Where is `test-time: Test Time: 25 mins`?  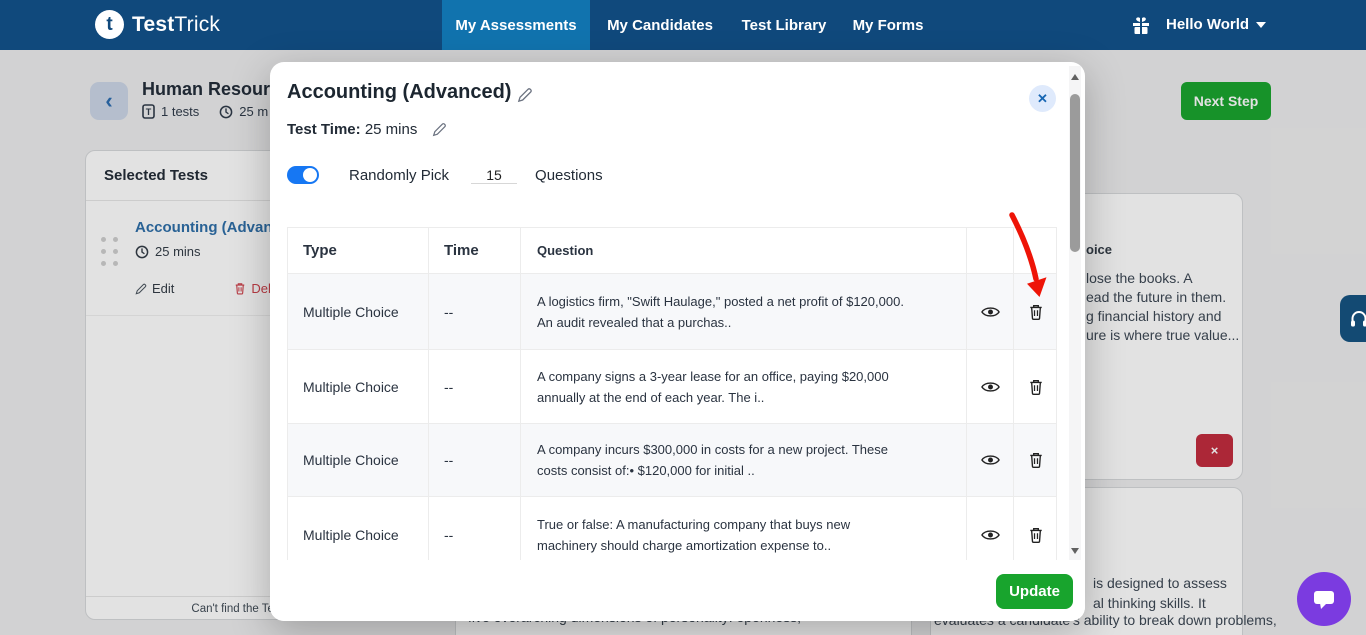
test-time: Test Time: 25 mins is located at coordinates (352, 129).